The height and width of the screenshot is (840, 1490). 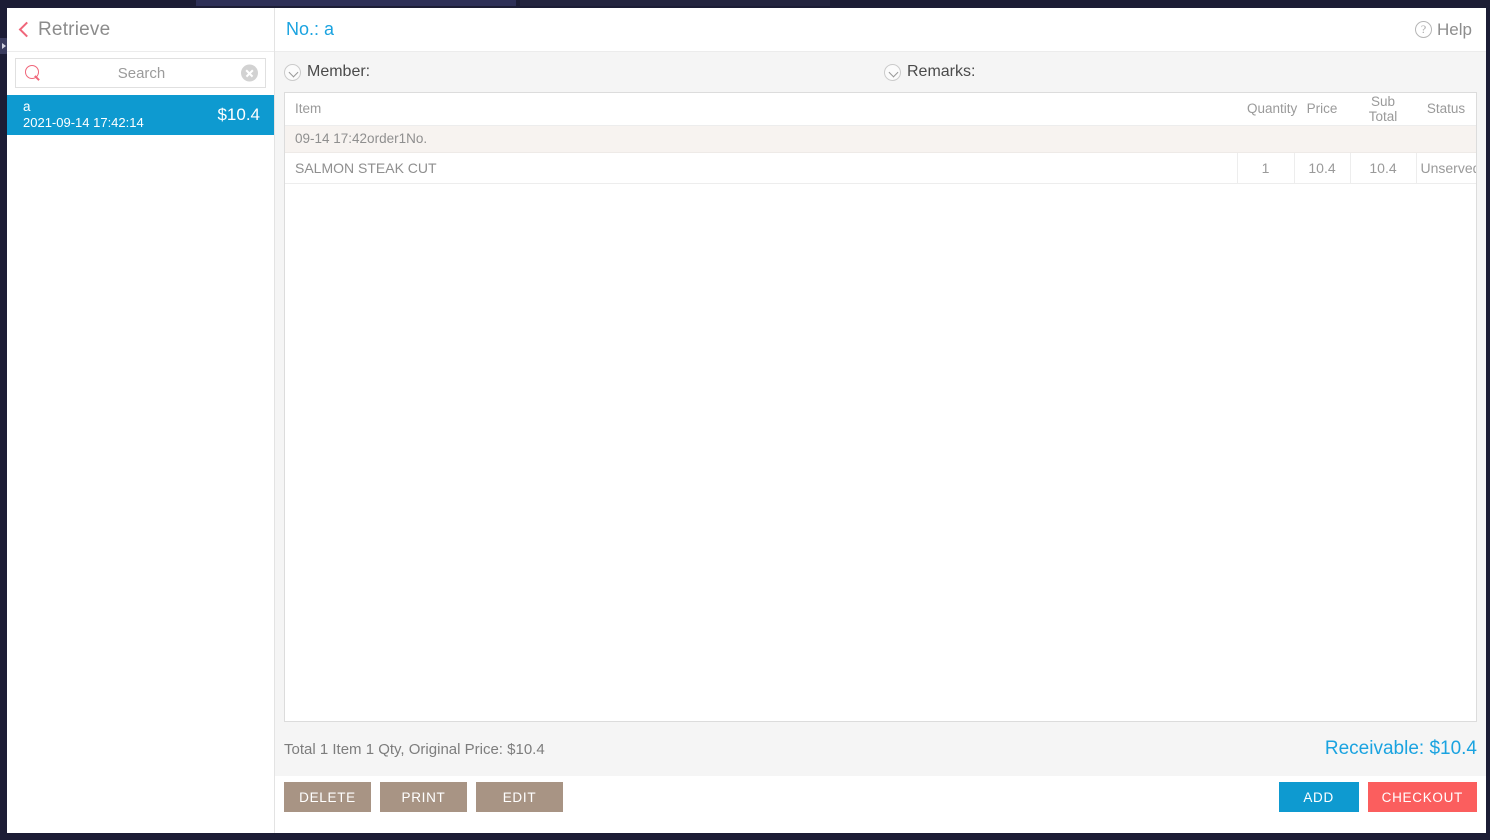 What do you see at coordinates (151, 73) in the screenshot?
I see `search-input` at bounding box center [151, 73].